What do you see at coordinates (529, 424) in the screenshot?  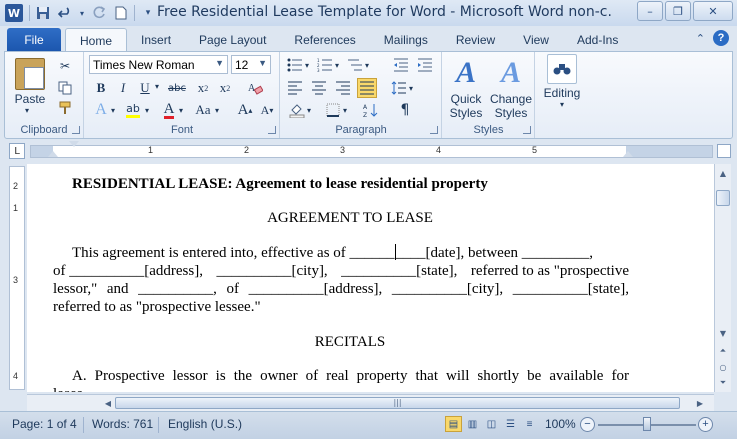 I see `draft-view-icon: ≡` at bounding box center [529, 424].